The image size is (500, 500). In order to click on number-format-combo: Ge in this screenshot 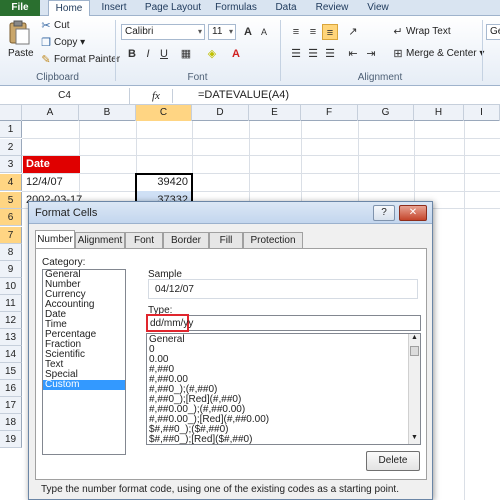, I will do `click(493, 32)`.